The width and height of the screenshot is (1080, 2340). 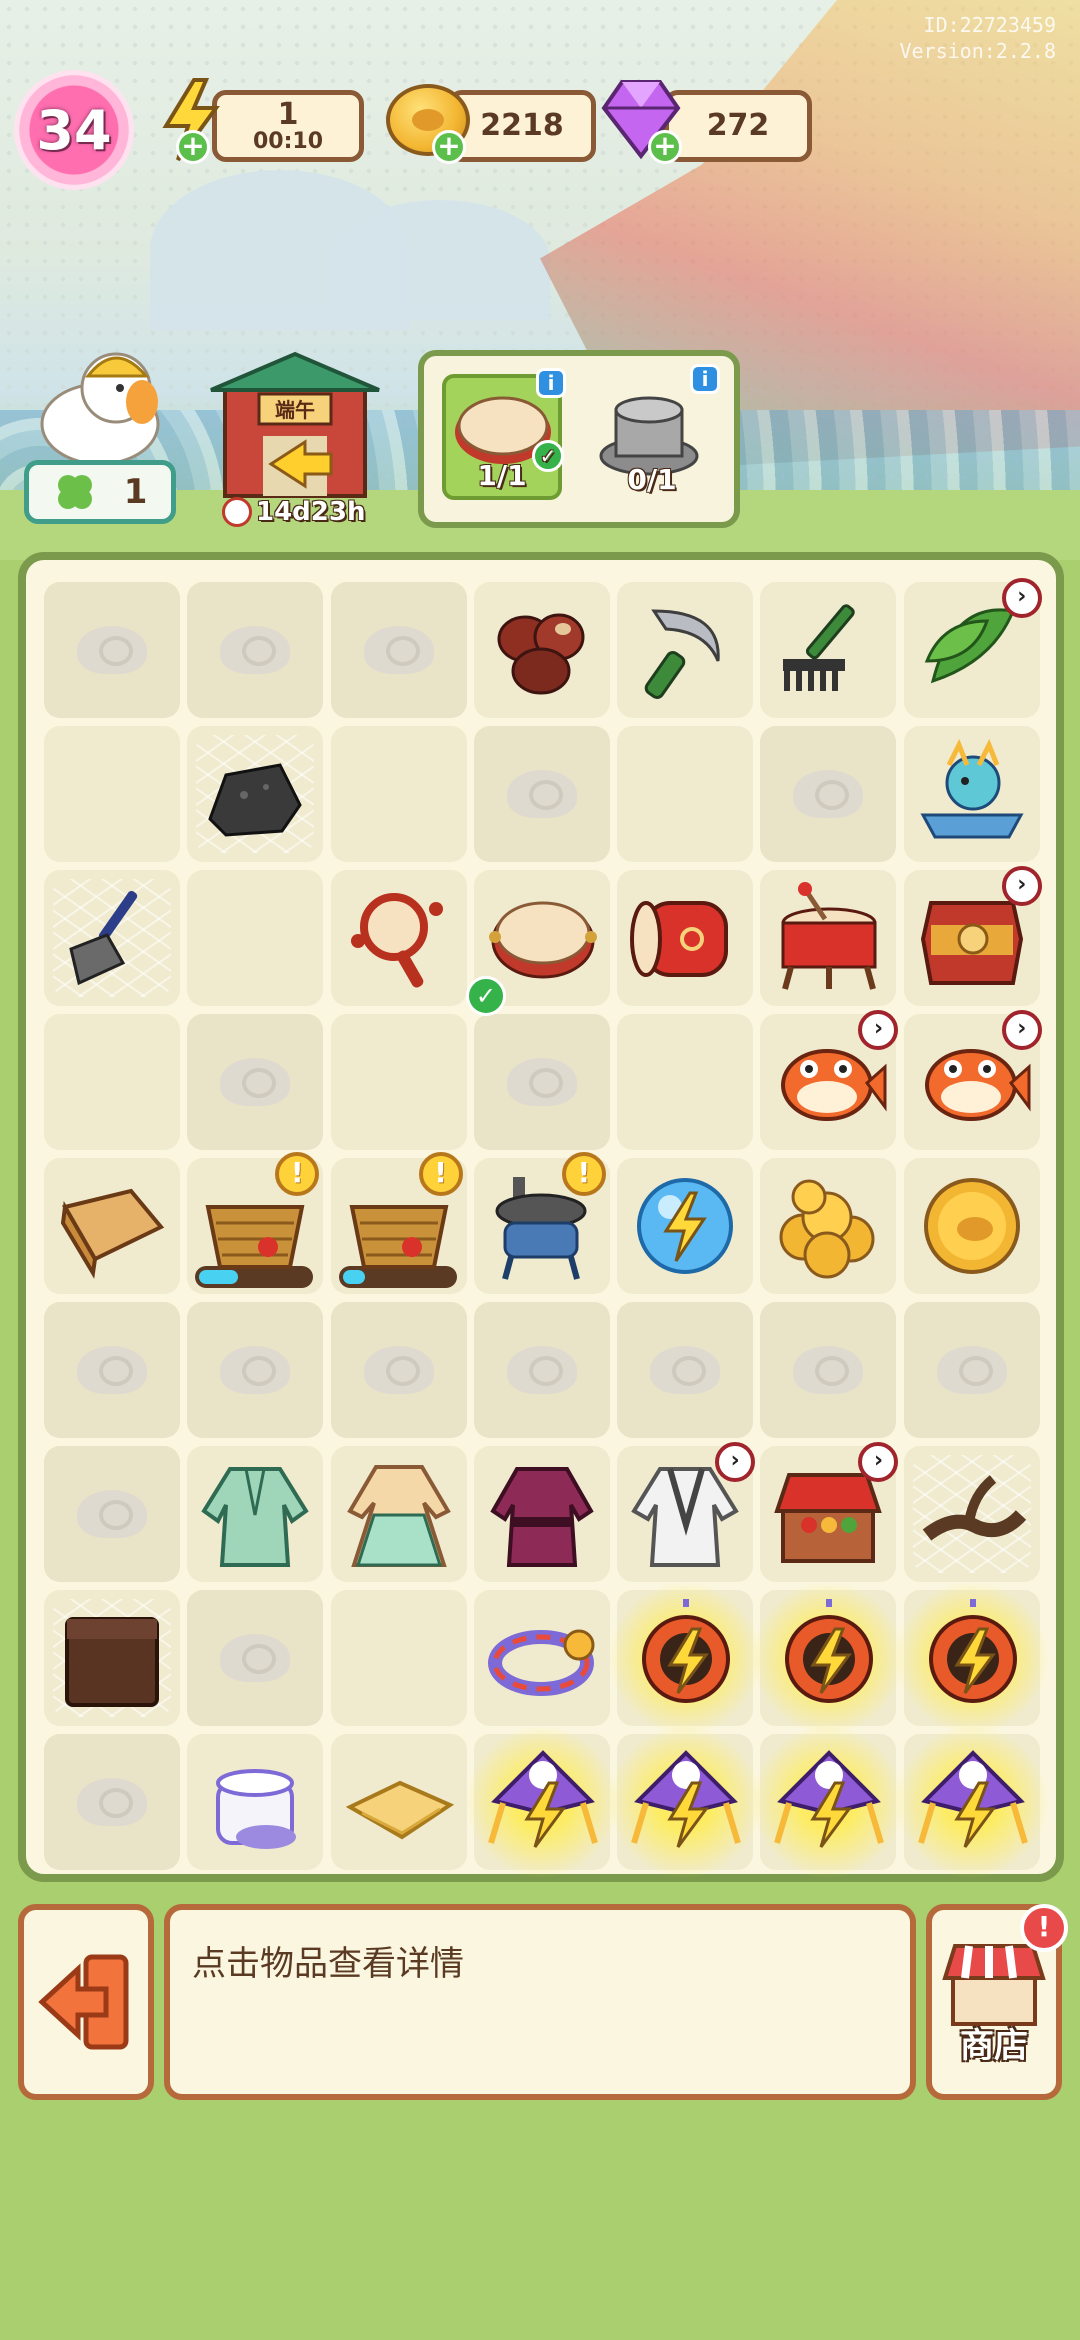 I want to click on wood-log-item, so click(x=112, y=1226).